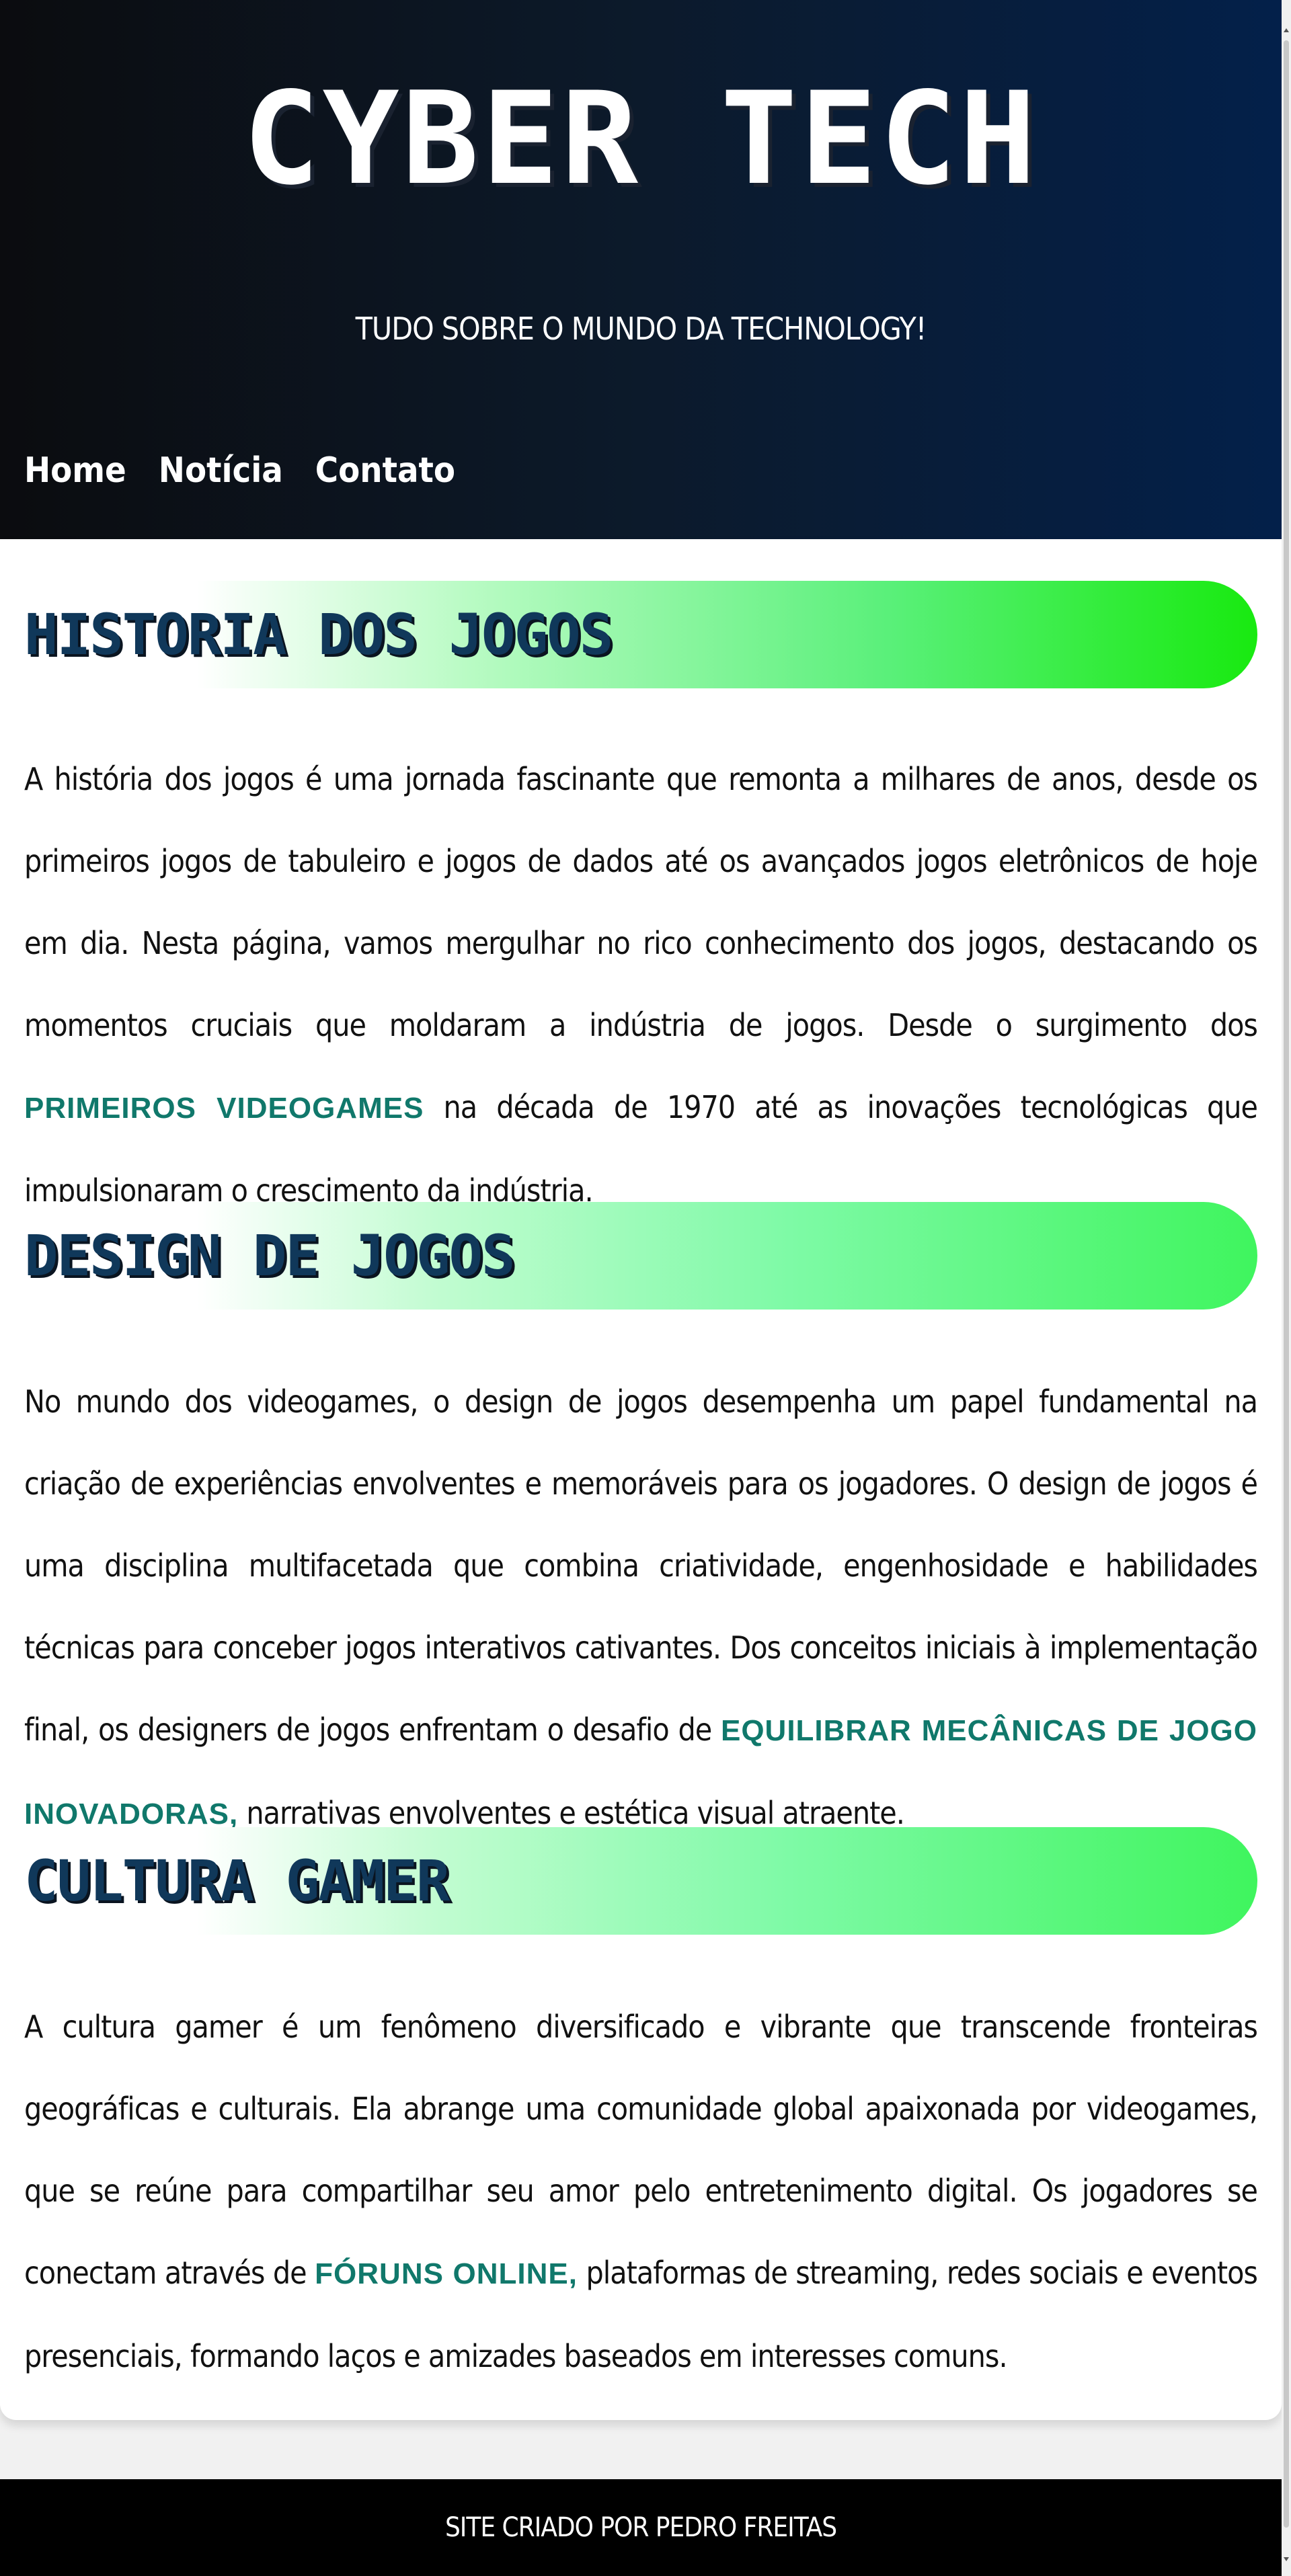 The width and height of the screenshot is (1291, 2576). I want to click on footer-credit: SITE CRIADO POR PEDRO FREITAS, so click(640, 2527).